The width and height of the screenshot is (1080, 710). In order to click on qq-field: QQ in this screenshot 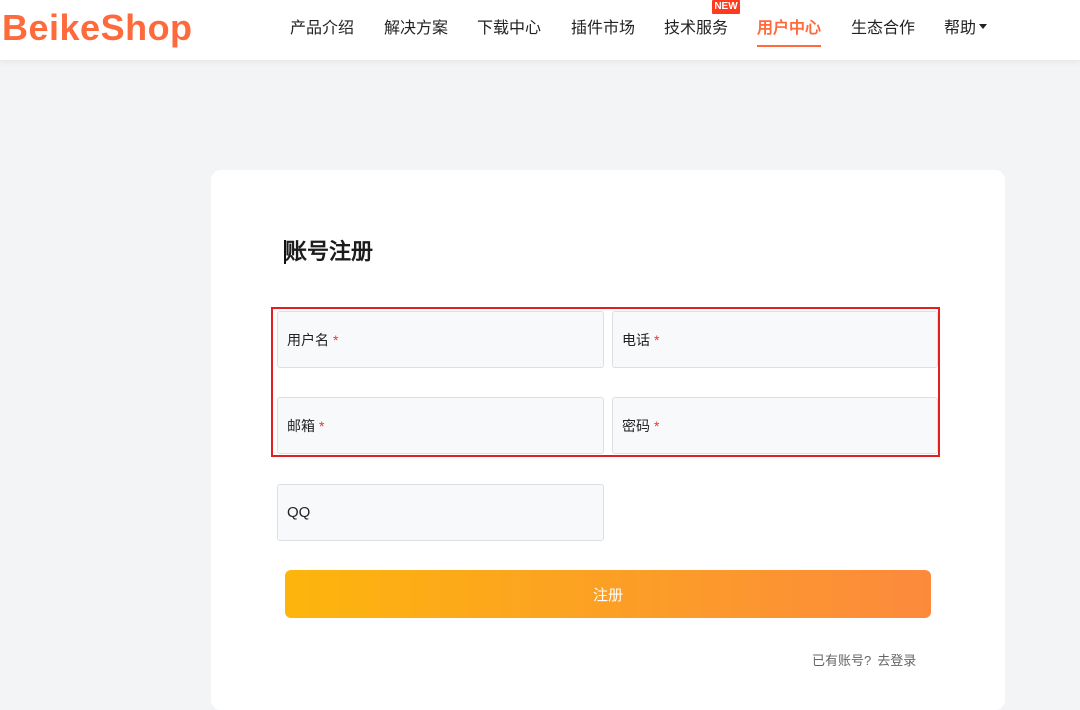, I will do `click(440, 512)`.